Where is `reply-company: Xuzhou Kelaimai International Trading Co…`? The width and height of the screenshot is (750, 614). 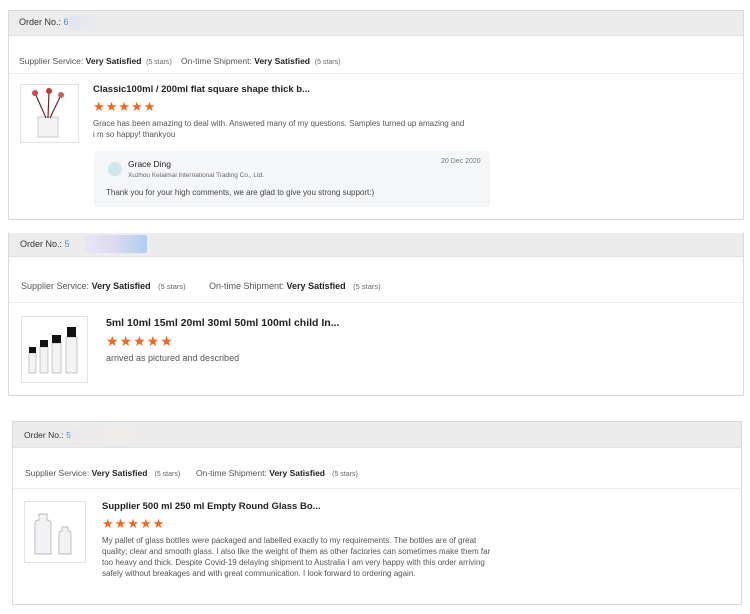 reply-company: Xuzhou Kelaimai International Trading Co… is located at coordinates (196, 175).